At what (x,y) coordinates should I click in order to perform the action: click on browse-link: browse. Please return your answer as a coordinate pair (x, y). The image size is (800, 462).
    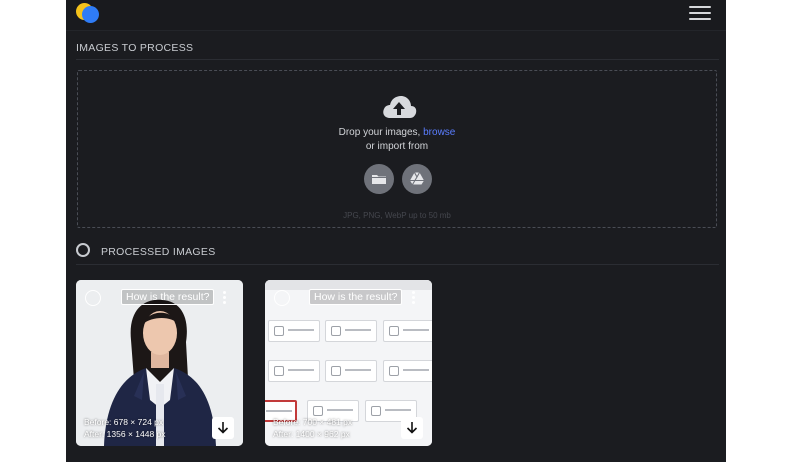
    Looking at the image, I should click on (439, 132).